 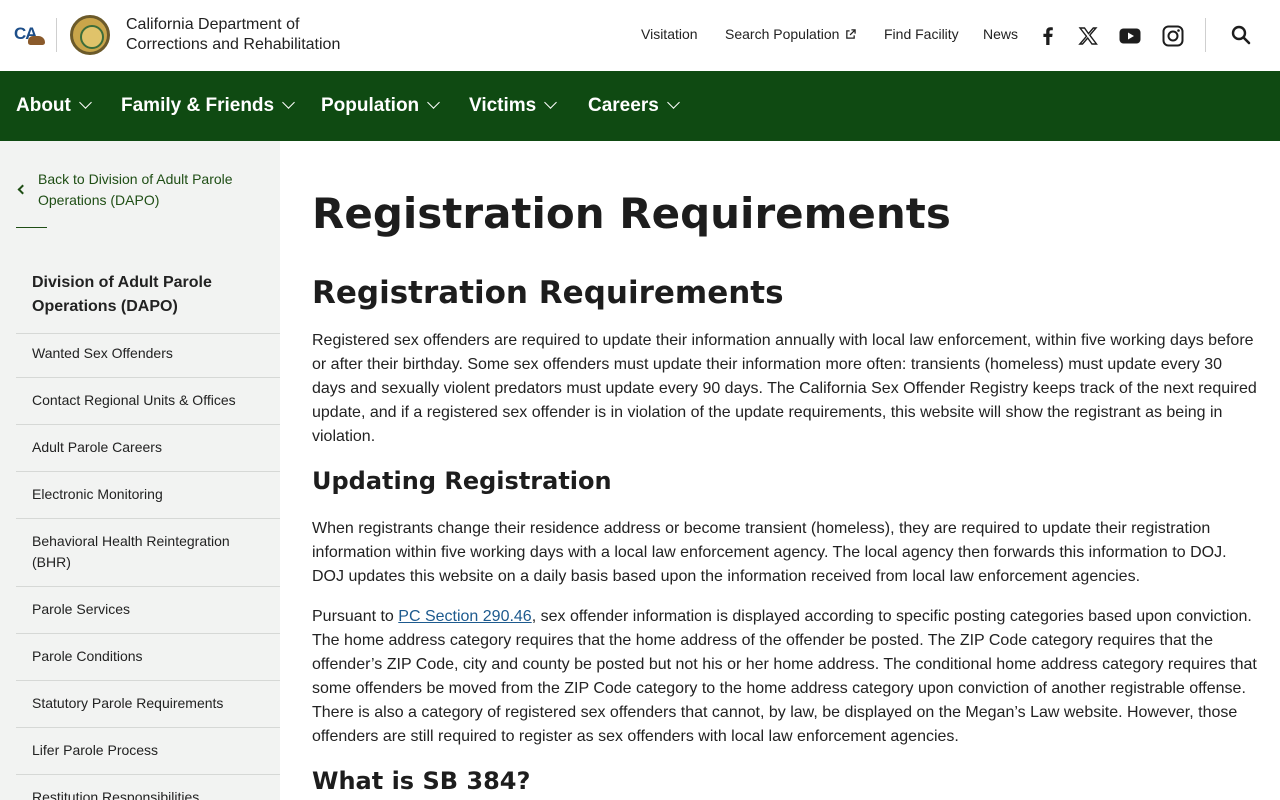 What do you see at coordinates (148, 657) in the screenshot?
I see `sidebar-item-parole-conditions: Parole Conditions` at bounding box center [148, 657].